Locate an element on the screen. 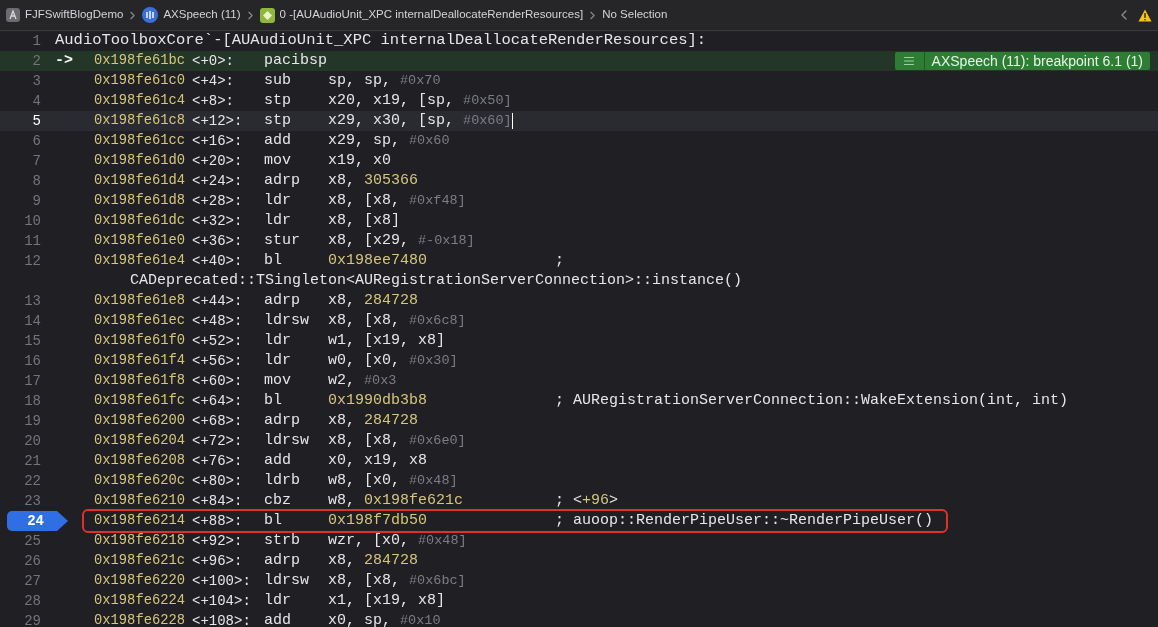 The height and width of the screenshot is (627, 1158). instruction-address: 0x198fe61d4 is located at coordinates (140, 180).